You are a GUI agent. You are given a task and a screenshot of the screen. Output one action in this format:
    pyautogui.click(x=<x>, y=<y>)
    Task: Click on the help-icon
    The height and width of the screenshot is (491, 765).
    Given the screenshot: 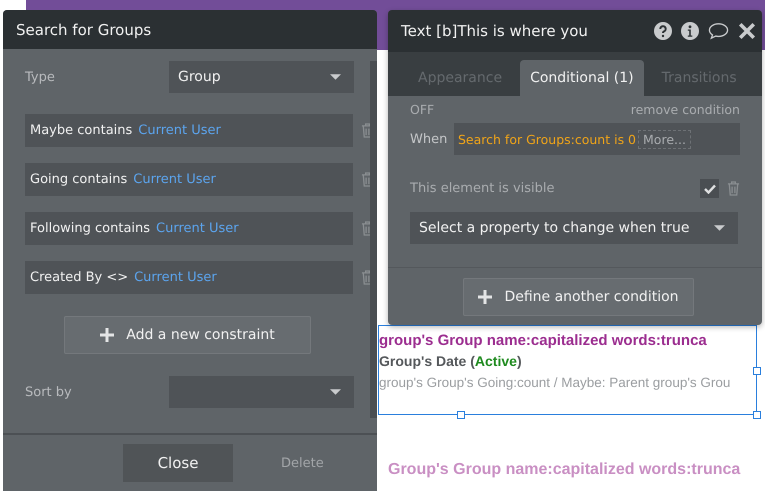 What is the action you would take?
    pyautogui.click(x=663, y=31)
    